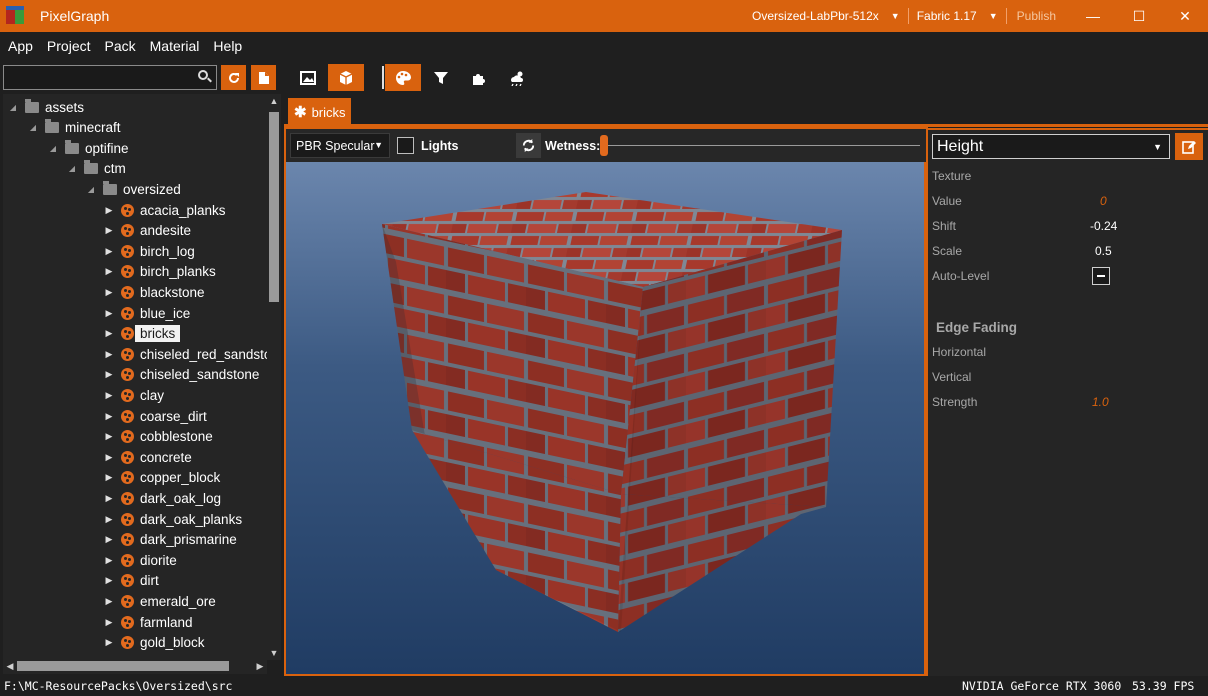 This screenshot has width=1208, height=696. Describe the element at coordinates (149, 251) in the screenshot. I see `tree-item-birch_log: ▶ birch_log` at that location.